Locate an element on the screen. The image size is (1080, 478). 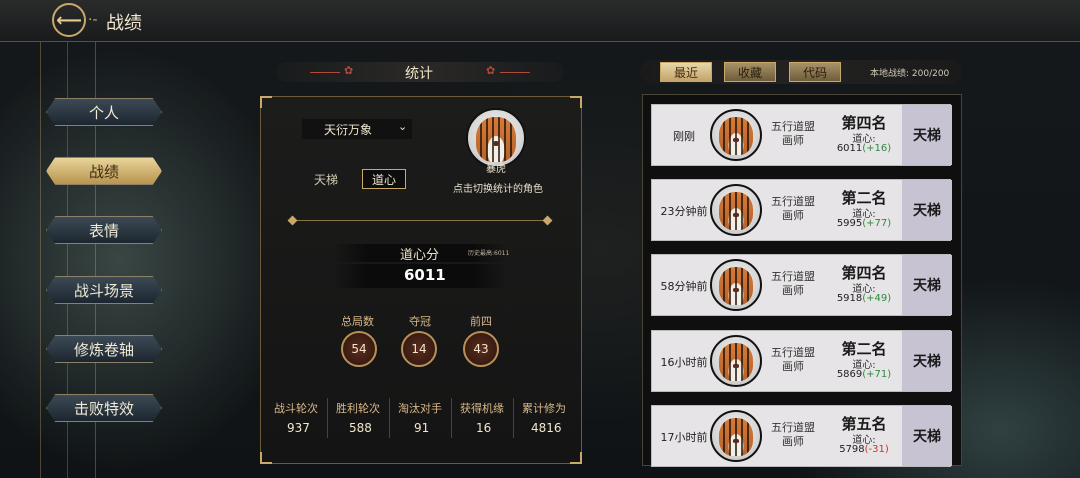
record-card: 刚刚 五行道盟 画师 第四名 道心: 6011(+16) 天梯 is located at coordinates (801, 135).